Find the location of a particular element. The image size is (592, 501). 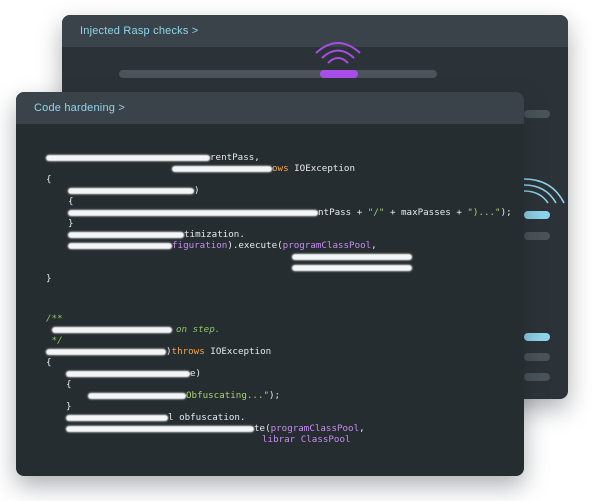

code-line: figuration).execute(programClassPool, is located at coordinates (211, 245).